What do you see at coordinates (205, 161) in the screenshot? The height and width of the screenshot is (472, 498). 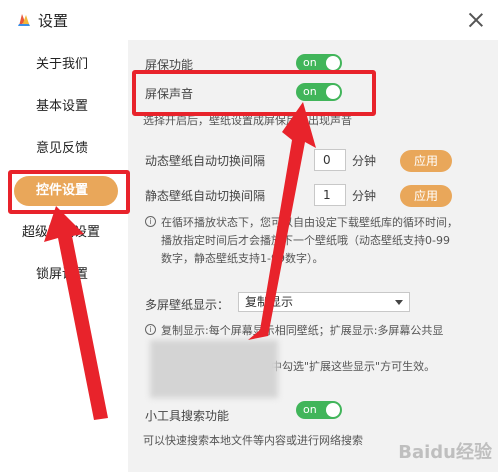 I see `dynamic-interval-label: 动态壁纸自动切换间隔` at bounding box center [205, 161].